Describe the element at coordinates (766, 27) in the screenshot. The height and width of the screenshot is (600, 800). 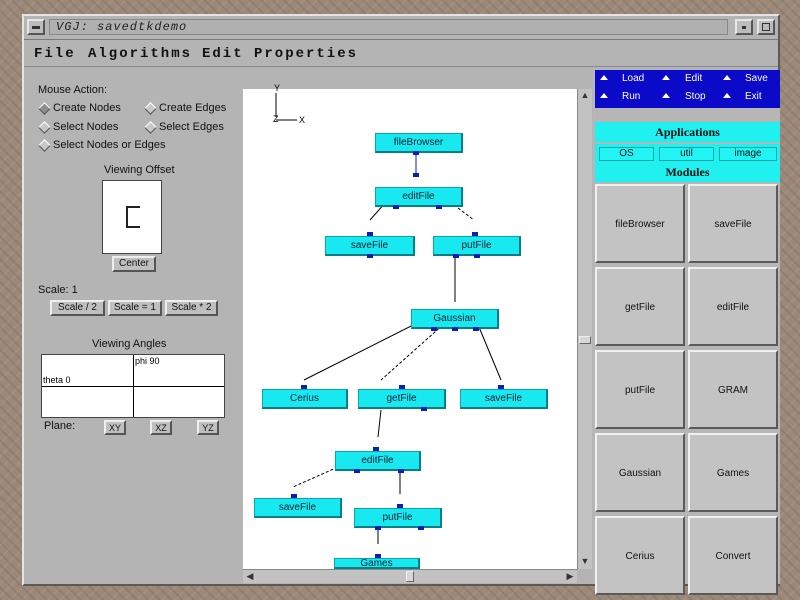
I see `maximize-button` at that location.